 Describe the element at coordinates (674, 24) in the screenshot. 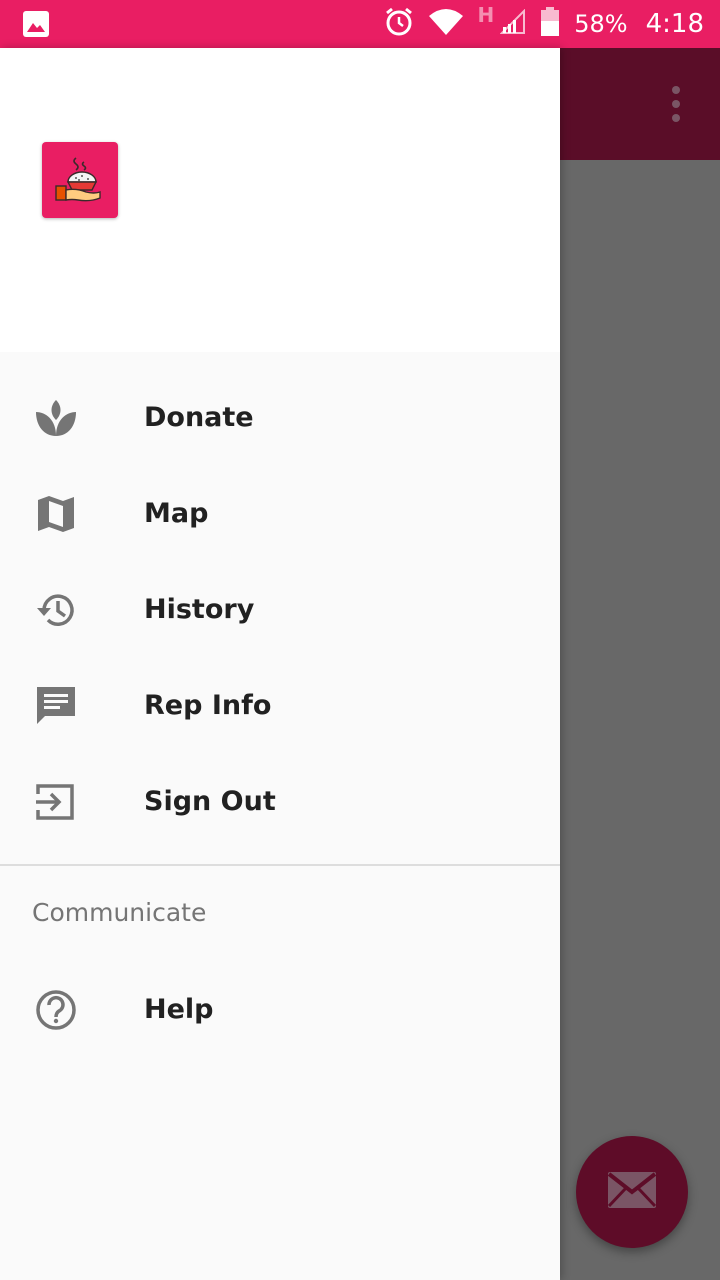

I see `clock-time: 4:18` at that location.